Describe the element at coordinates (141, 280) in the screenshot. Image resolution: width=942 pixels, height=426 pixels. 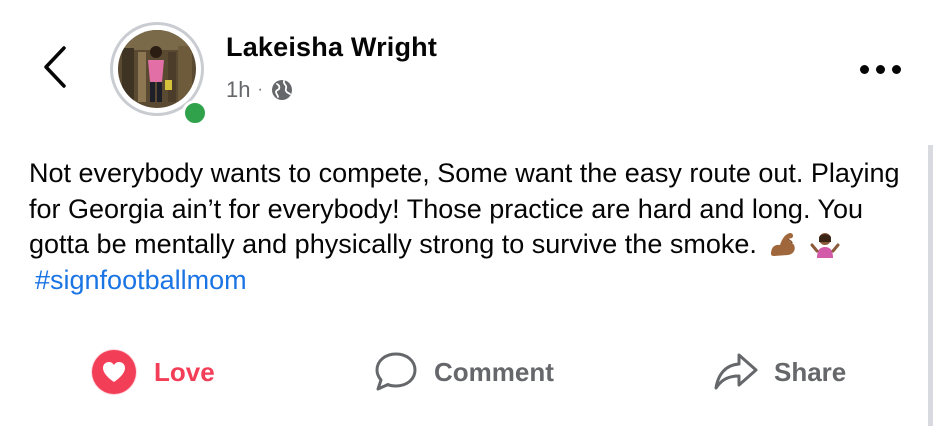
I see `hashtag-link: #signfootballmom` at that location.